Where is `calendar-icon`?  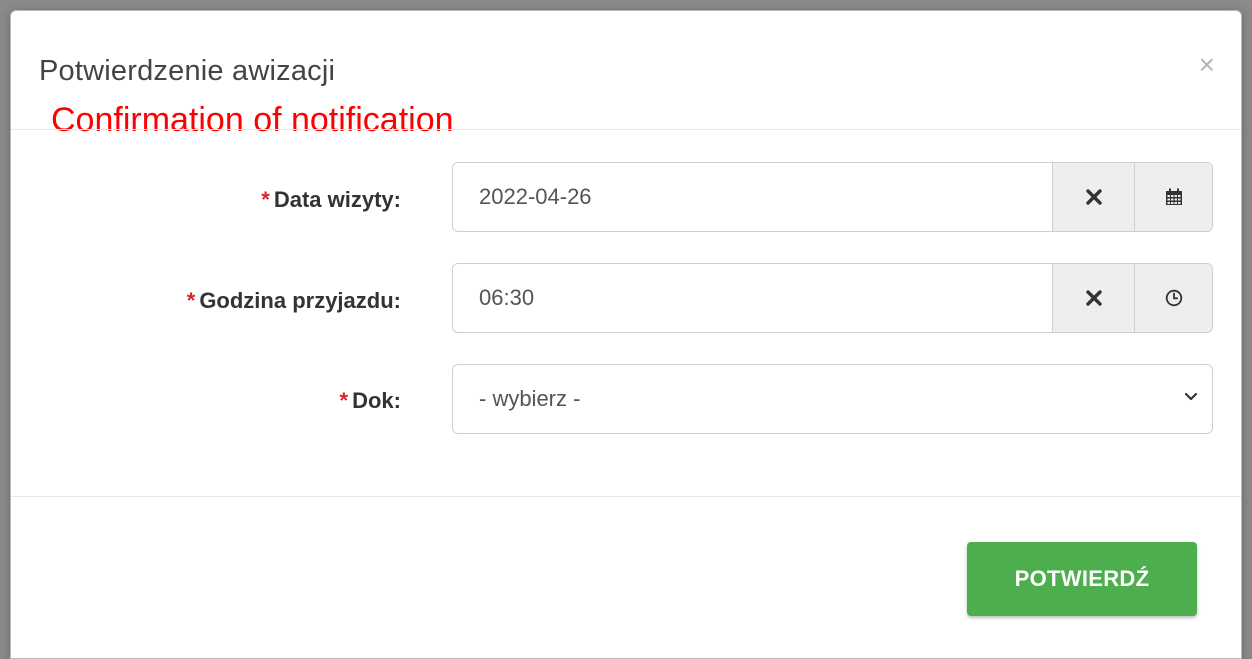 calendar-icon is located at coordinates (1173, 196).